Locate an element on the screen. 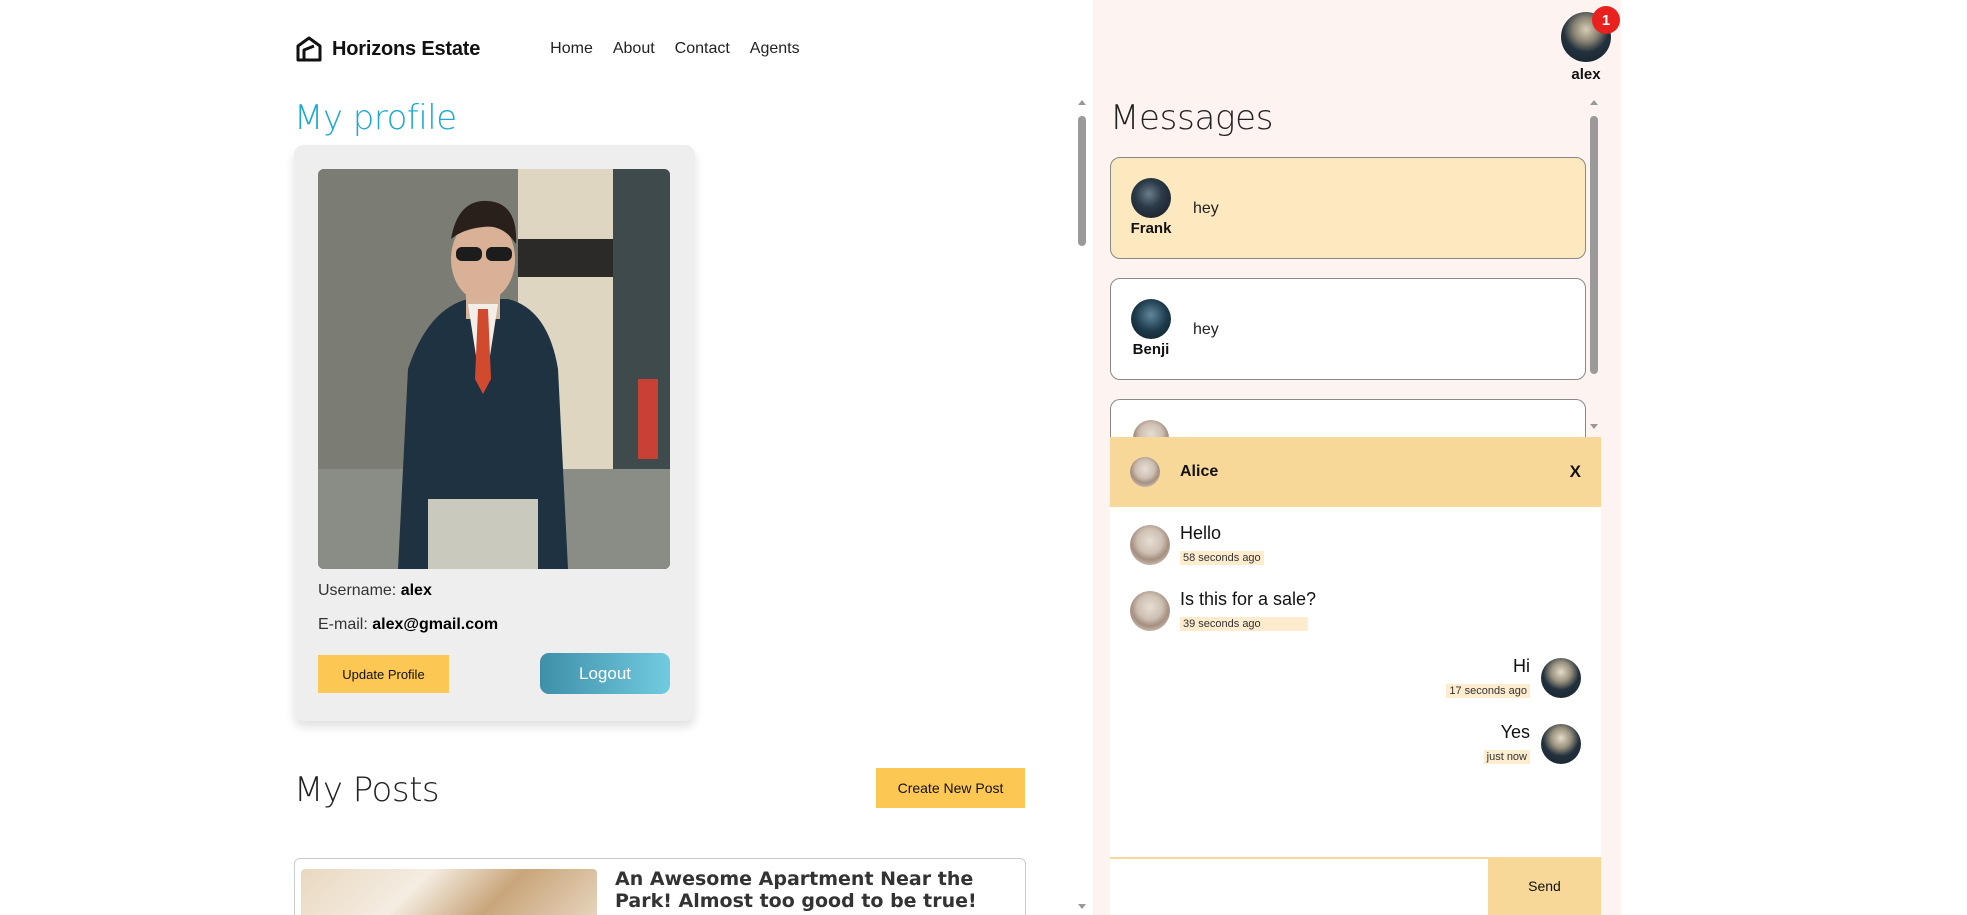 This screenshot has height=915, width=1967. conversation-item: Benji hey is located at coordinates (1348, 329).